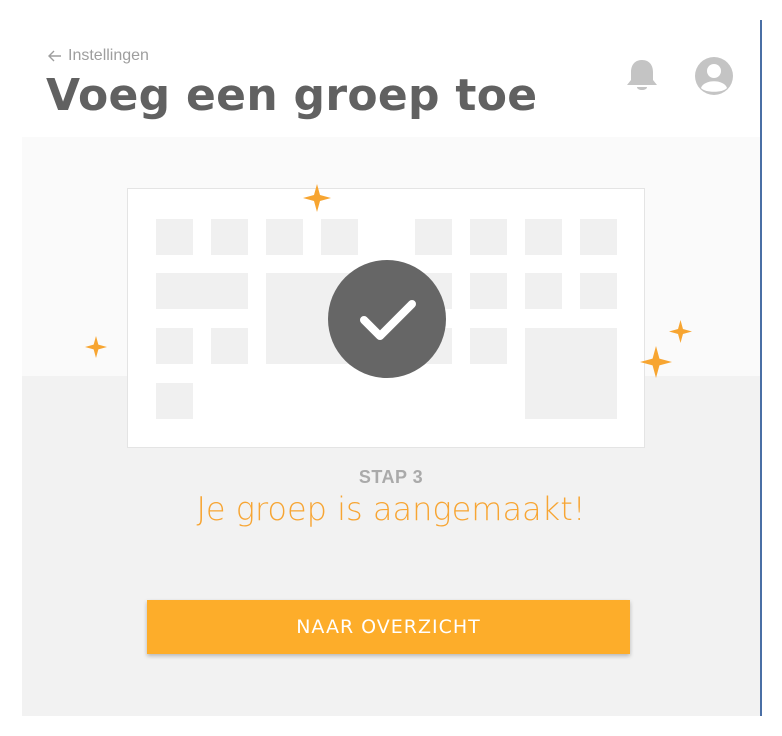 This screenshot has width=782, height=736. I want to click on success-message: Je groep is aangemaakt!, so click(391, 509).